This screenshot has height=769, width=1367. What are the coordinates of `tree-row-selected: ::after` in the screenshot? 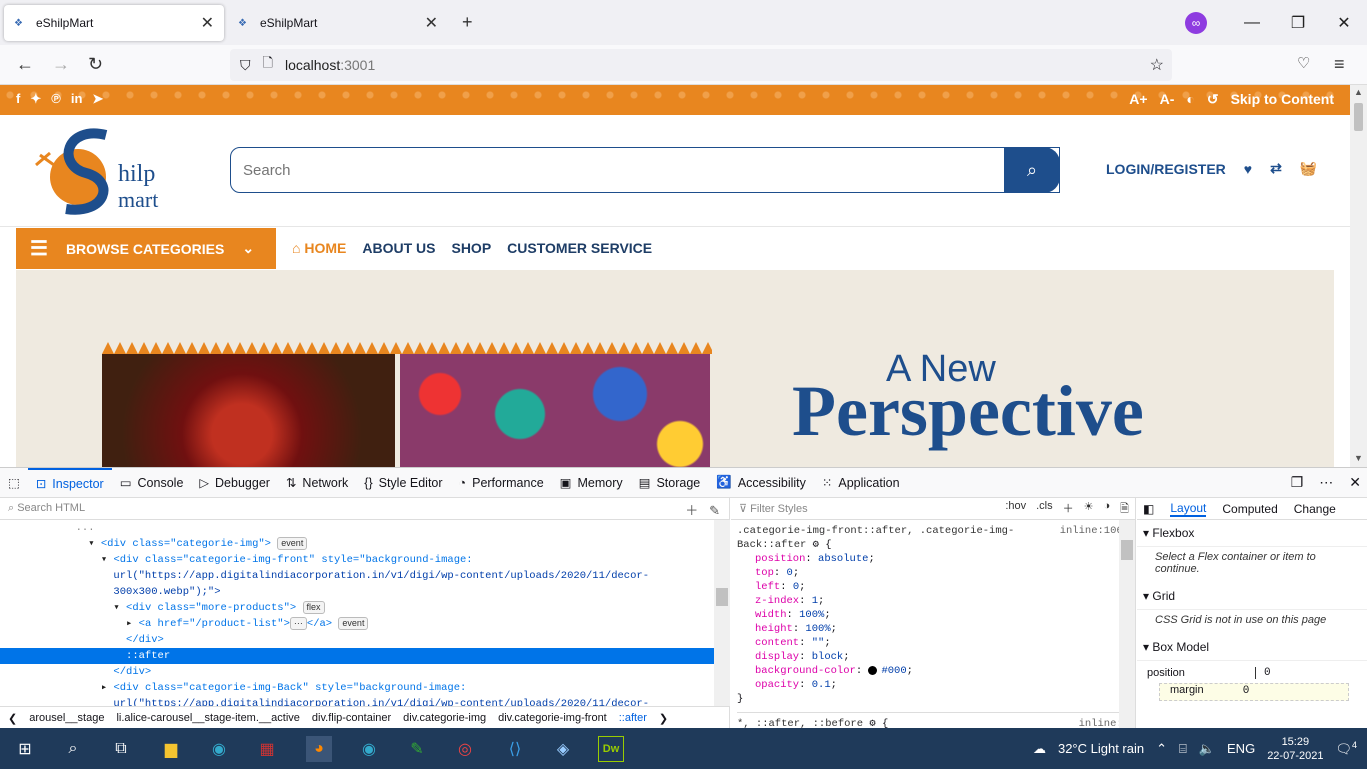 It's located at (357, 656).